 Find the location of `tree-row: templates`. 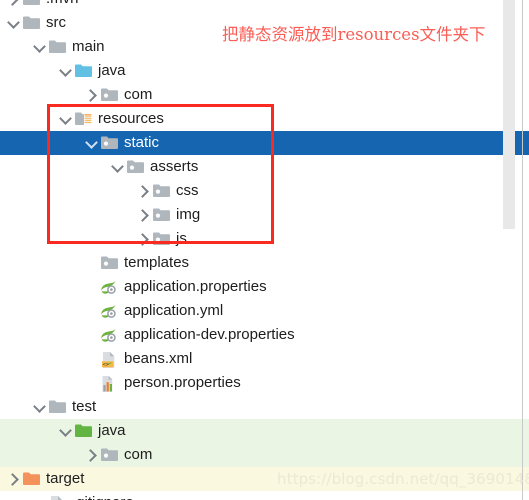

tree-row: templates is located at coordinates (264, 263).